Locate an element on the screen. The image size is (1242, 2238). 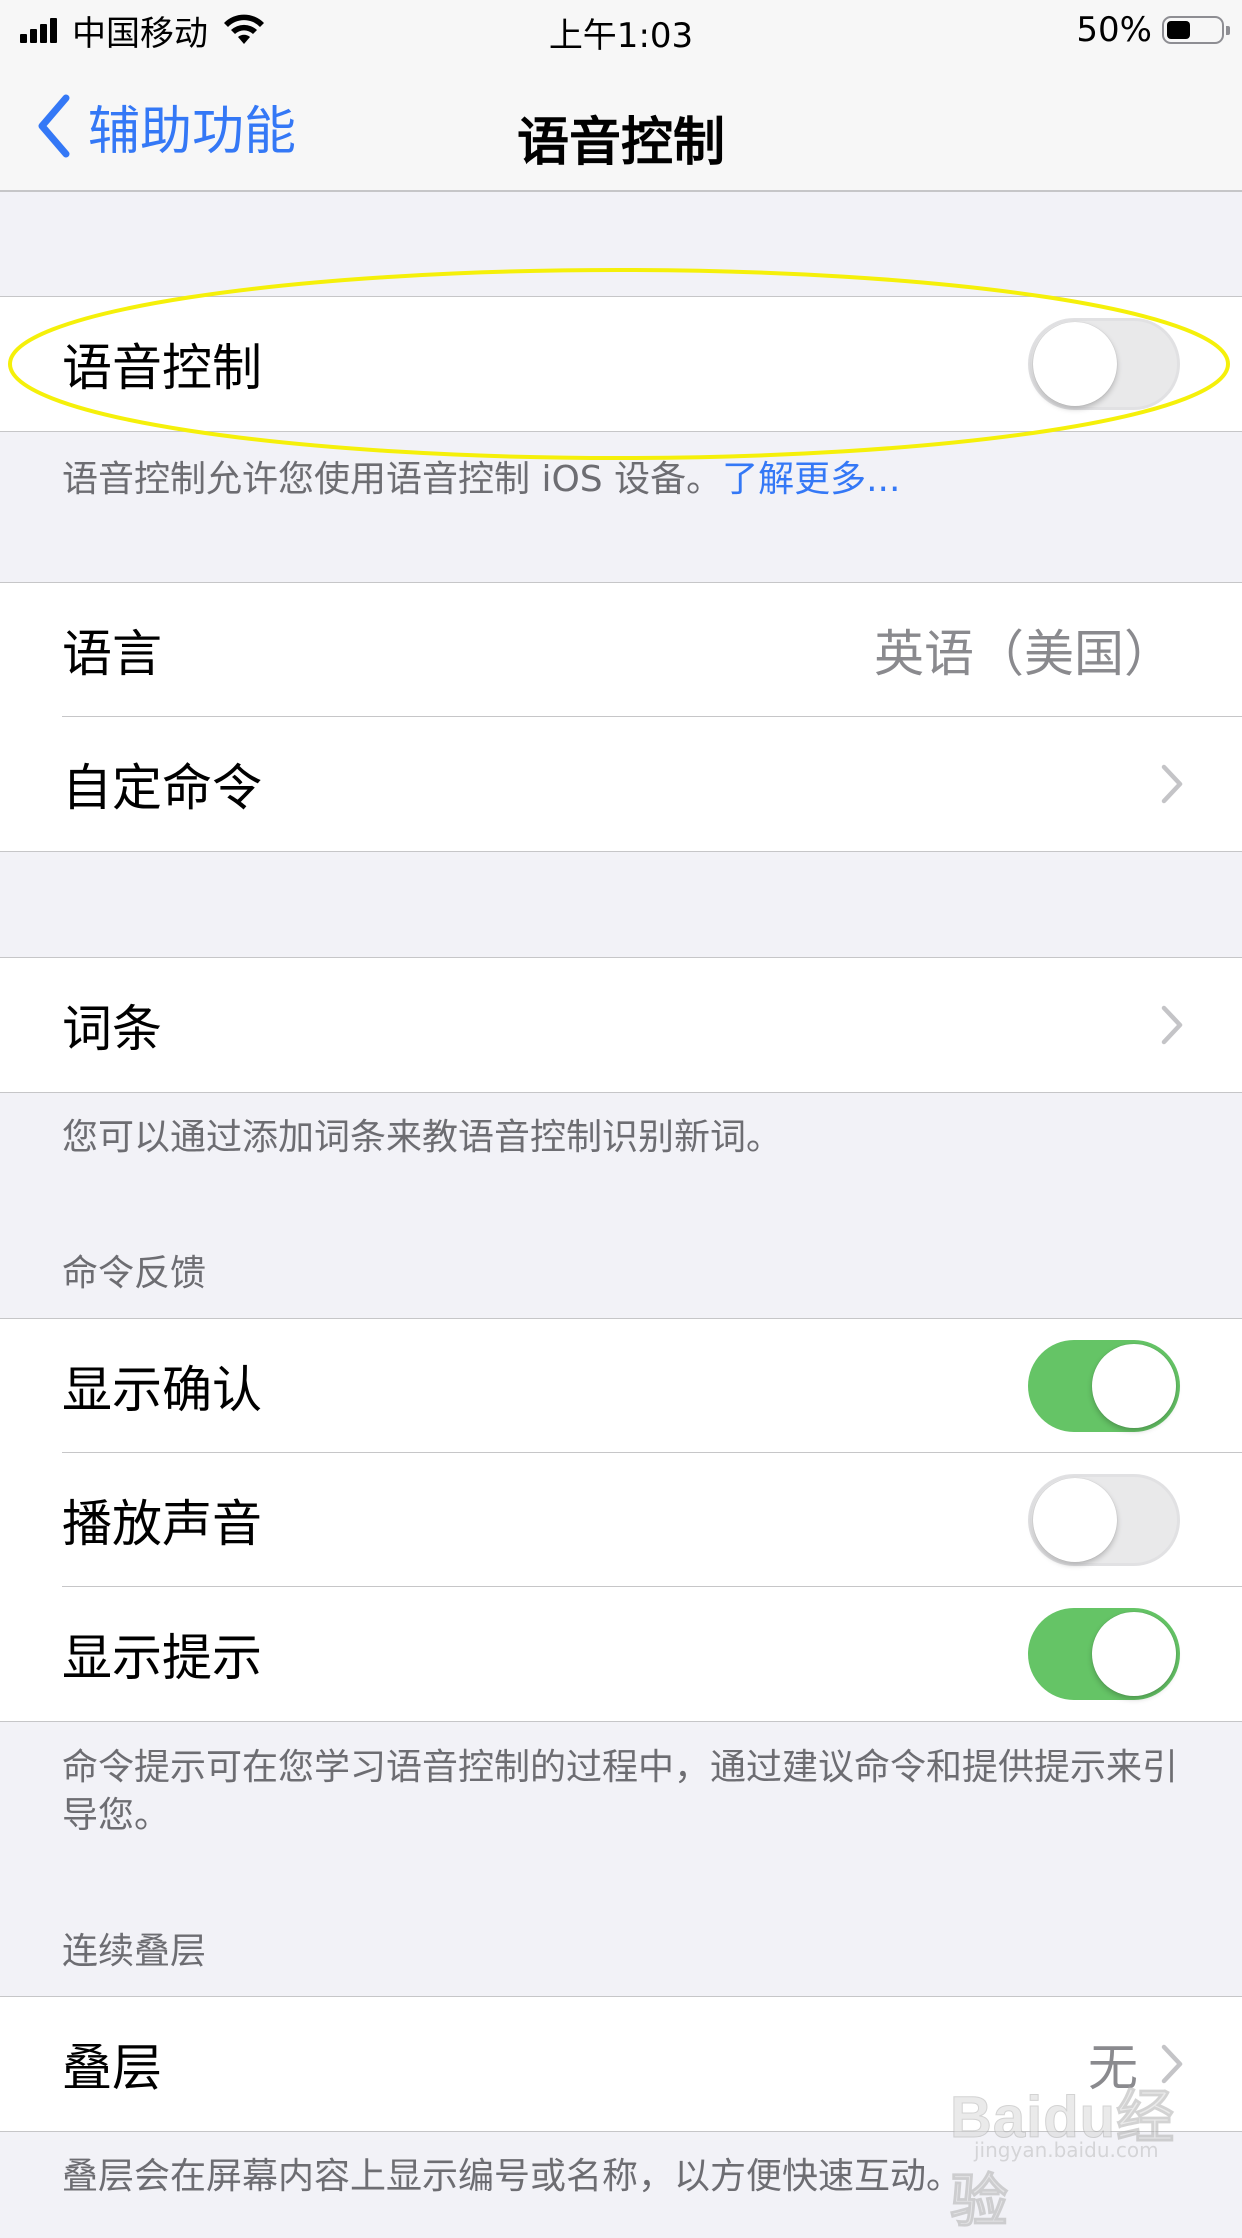
play-sound-label: 播放声音 is located at coordinates (162, 1524).